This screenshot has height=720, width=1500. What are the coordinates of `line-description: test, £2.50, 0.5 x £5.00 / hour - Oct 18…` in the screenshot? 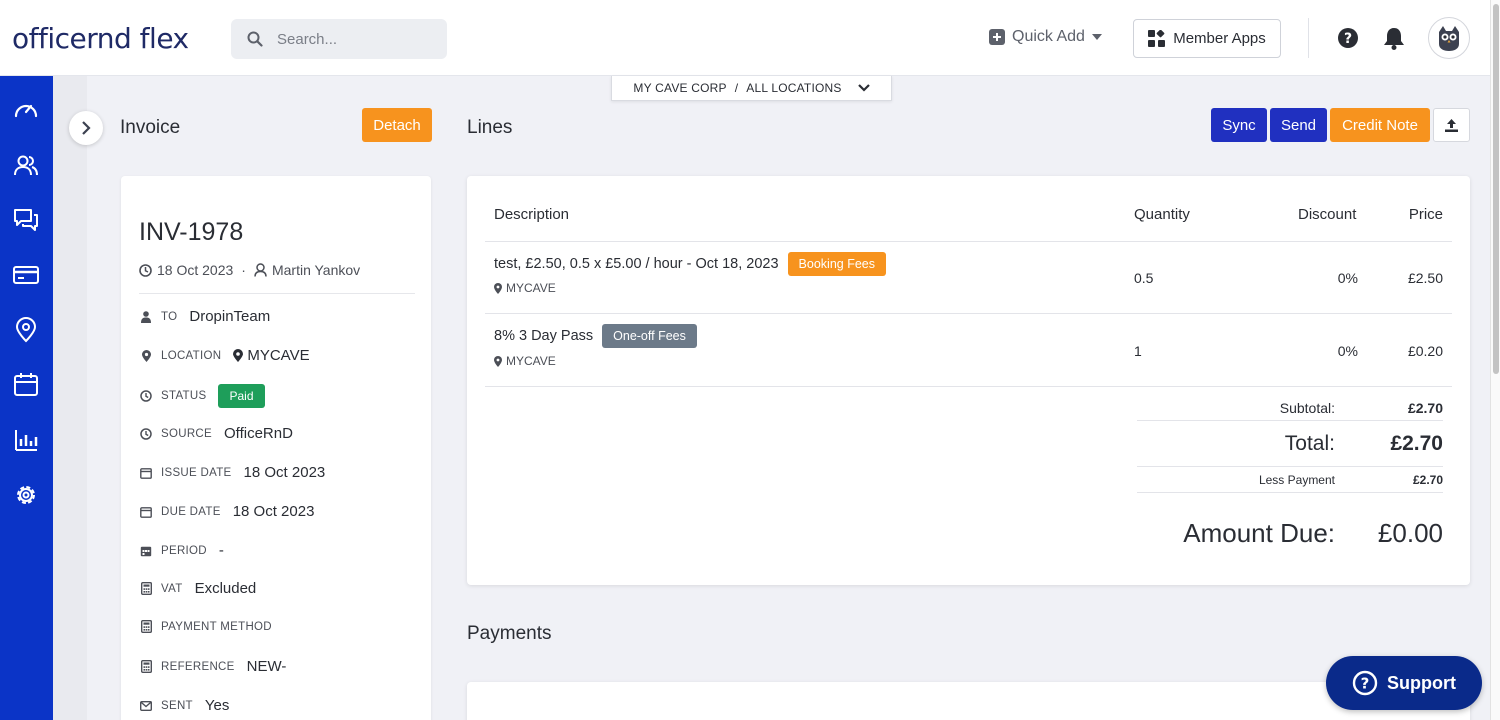 It's located at (690, 264).